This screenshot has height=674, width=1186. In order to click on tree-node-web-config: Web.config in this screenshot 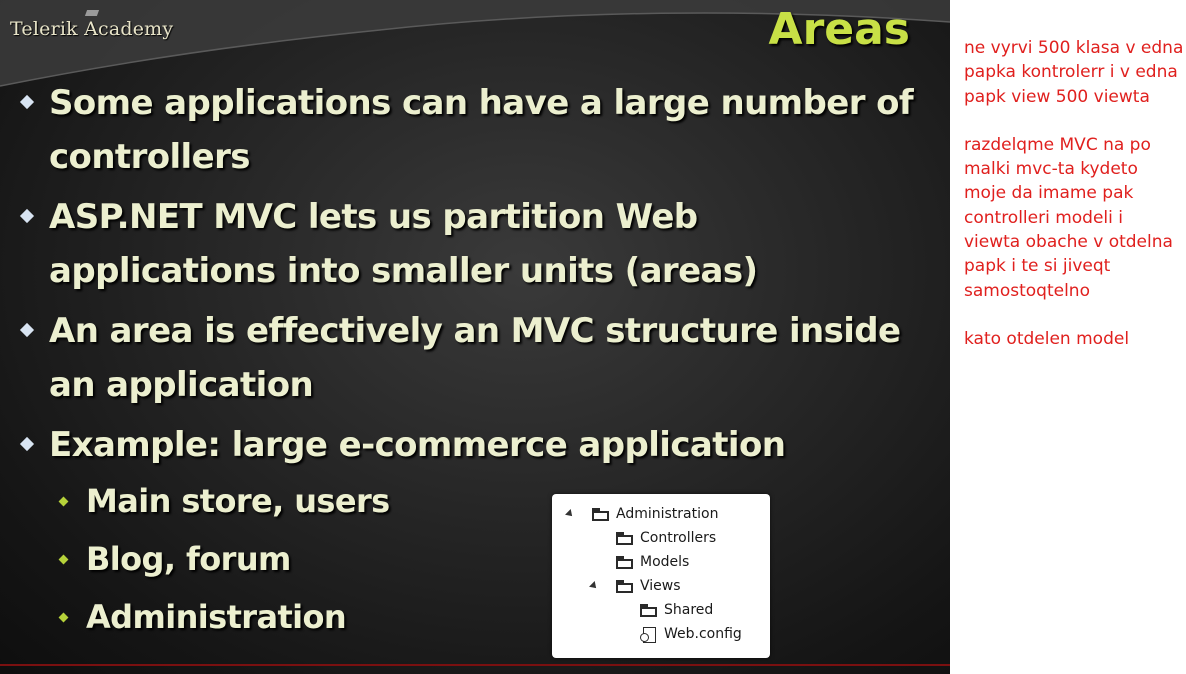, I will do `click(691, 634)`.